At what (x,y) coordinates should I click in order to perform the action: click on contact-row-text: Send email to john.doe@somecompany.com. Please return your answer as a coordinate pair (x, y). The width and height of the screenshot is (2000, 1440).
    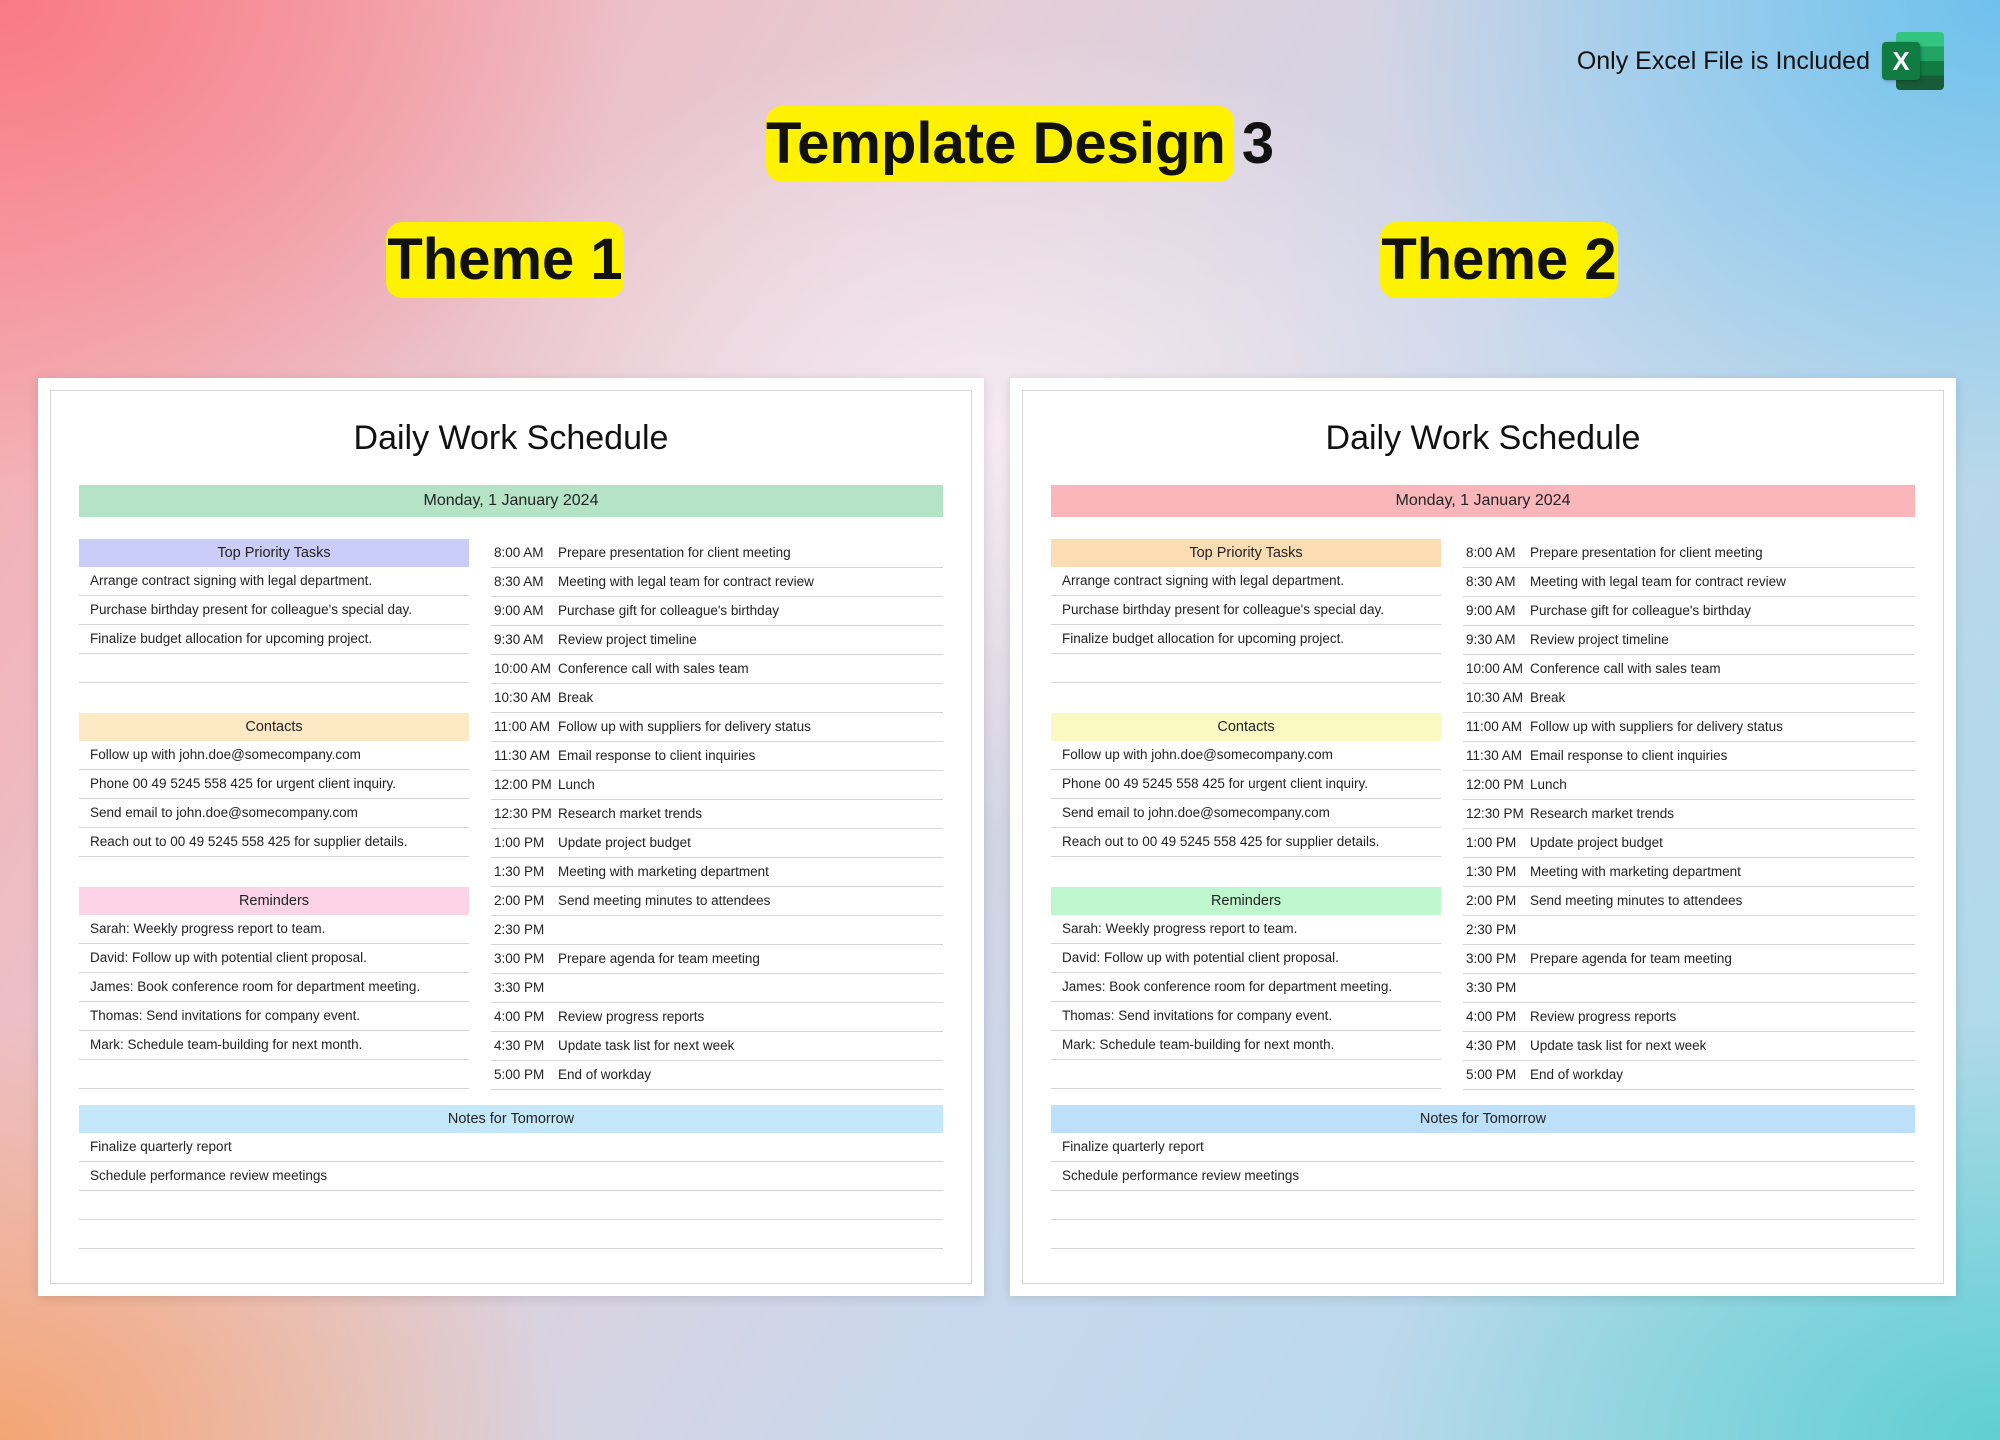
    Looking at the image, I should click on (1196, 812).